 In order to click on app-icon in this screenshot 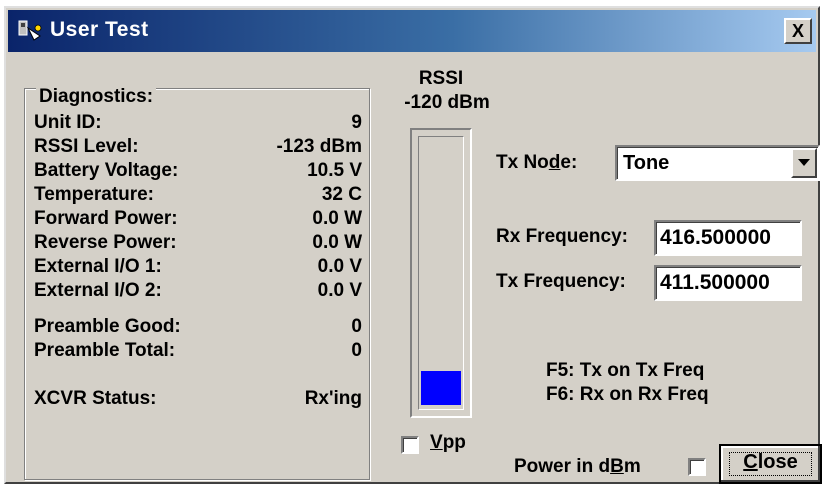, I will do `click(30, 30)`.